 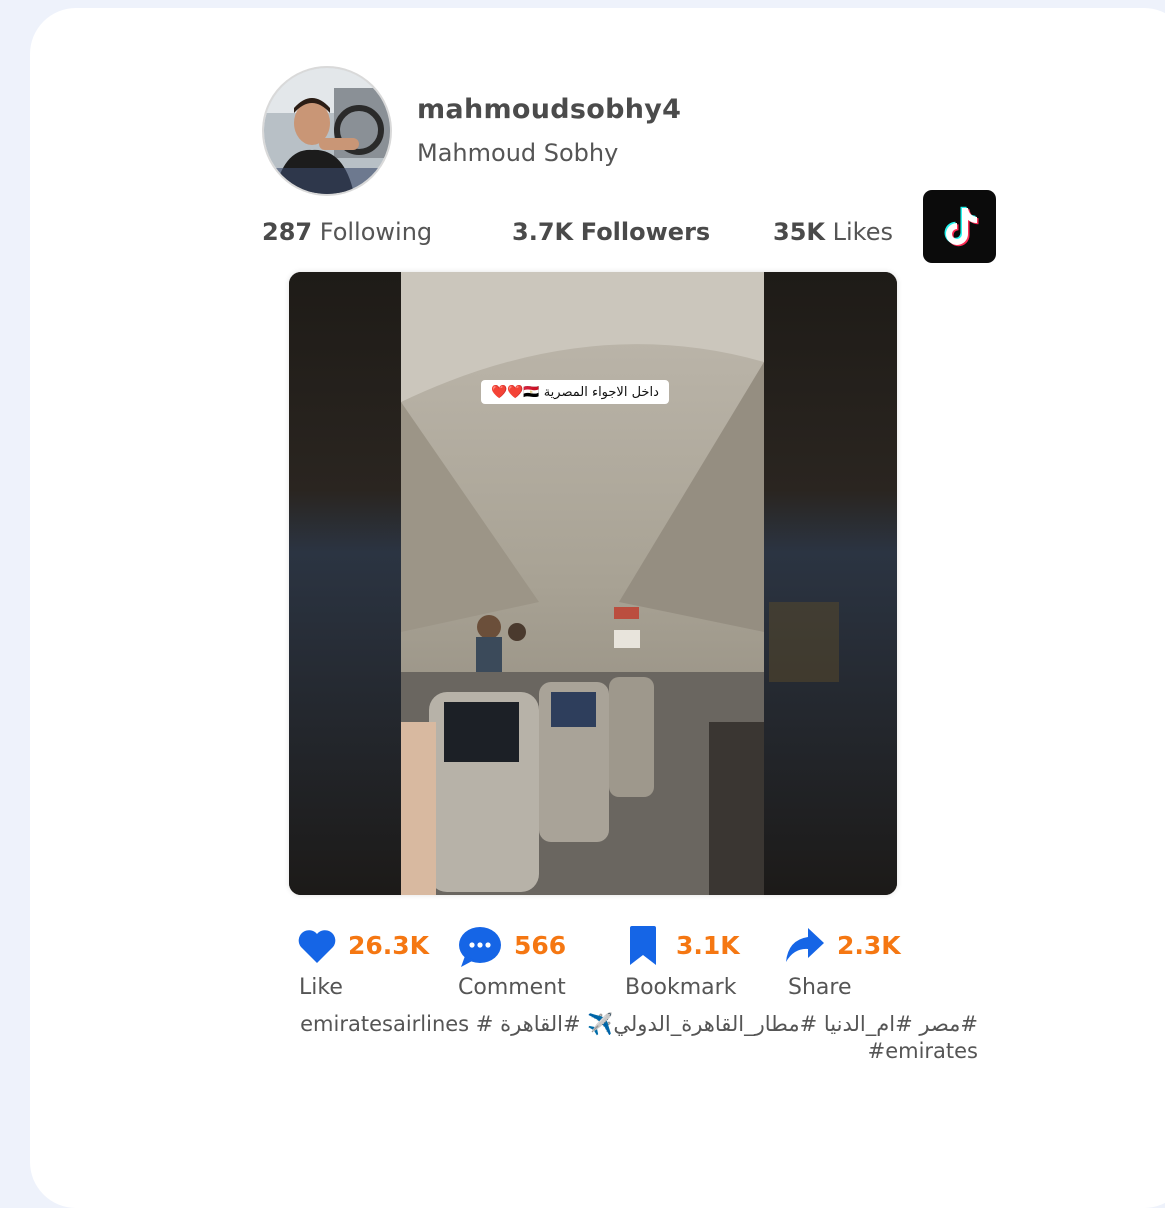 What do you see at coordinates (389, 945) in the screenshot?
I see `like-count: 26.3K` at bounding box center [389, 945].